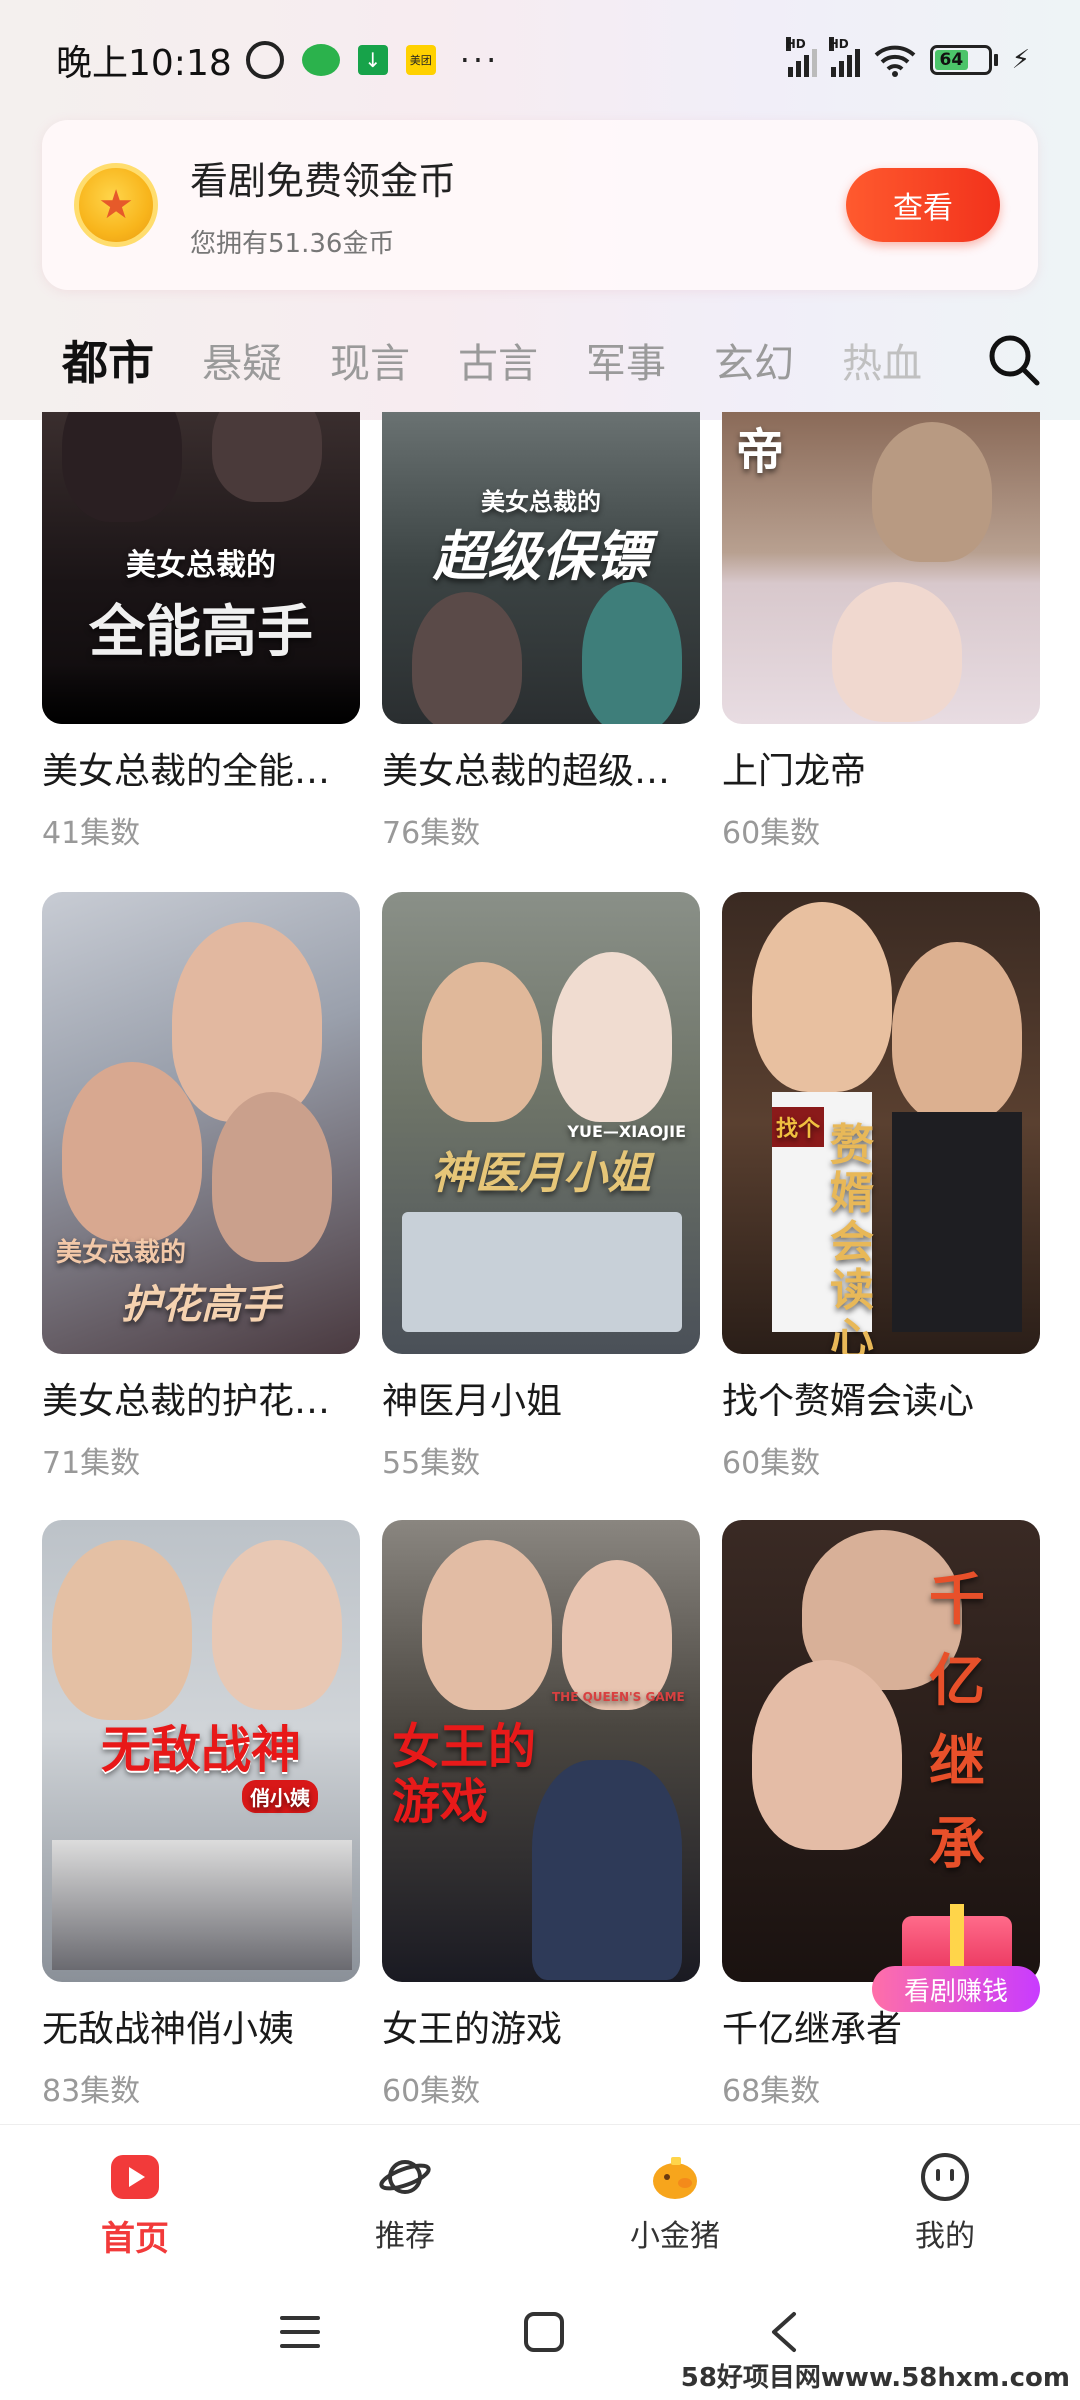  Describe the element at coordinates (626, 360) in the screenshot. I see `tab-military: 军事` at that location.